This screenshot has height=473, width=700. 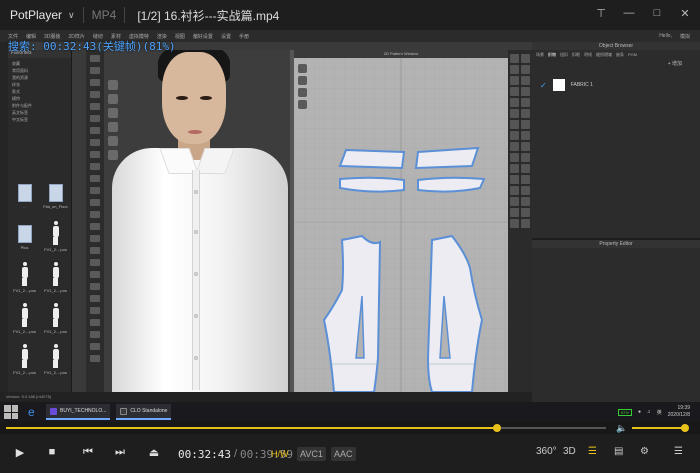 What do you see at coordinates (540, 55) in the screenshot?
I see `tab-scene: 场景` at bounding box center [540, 55].